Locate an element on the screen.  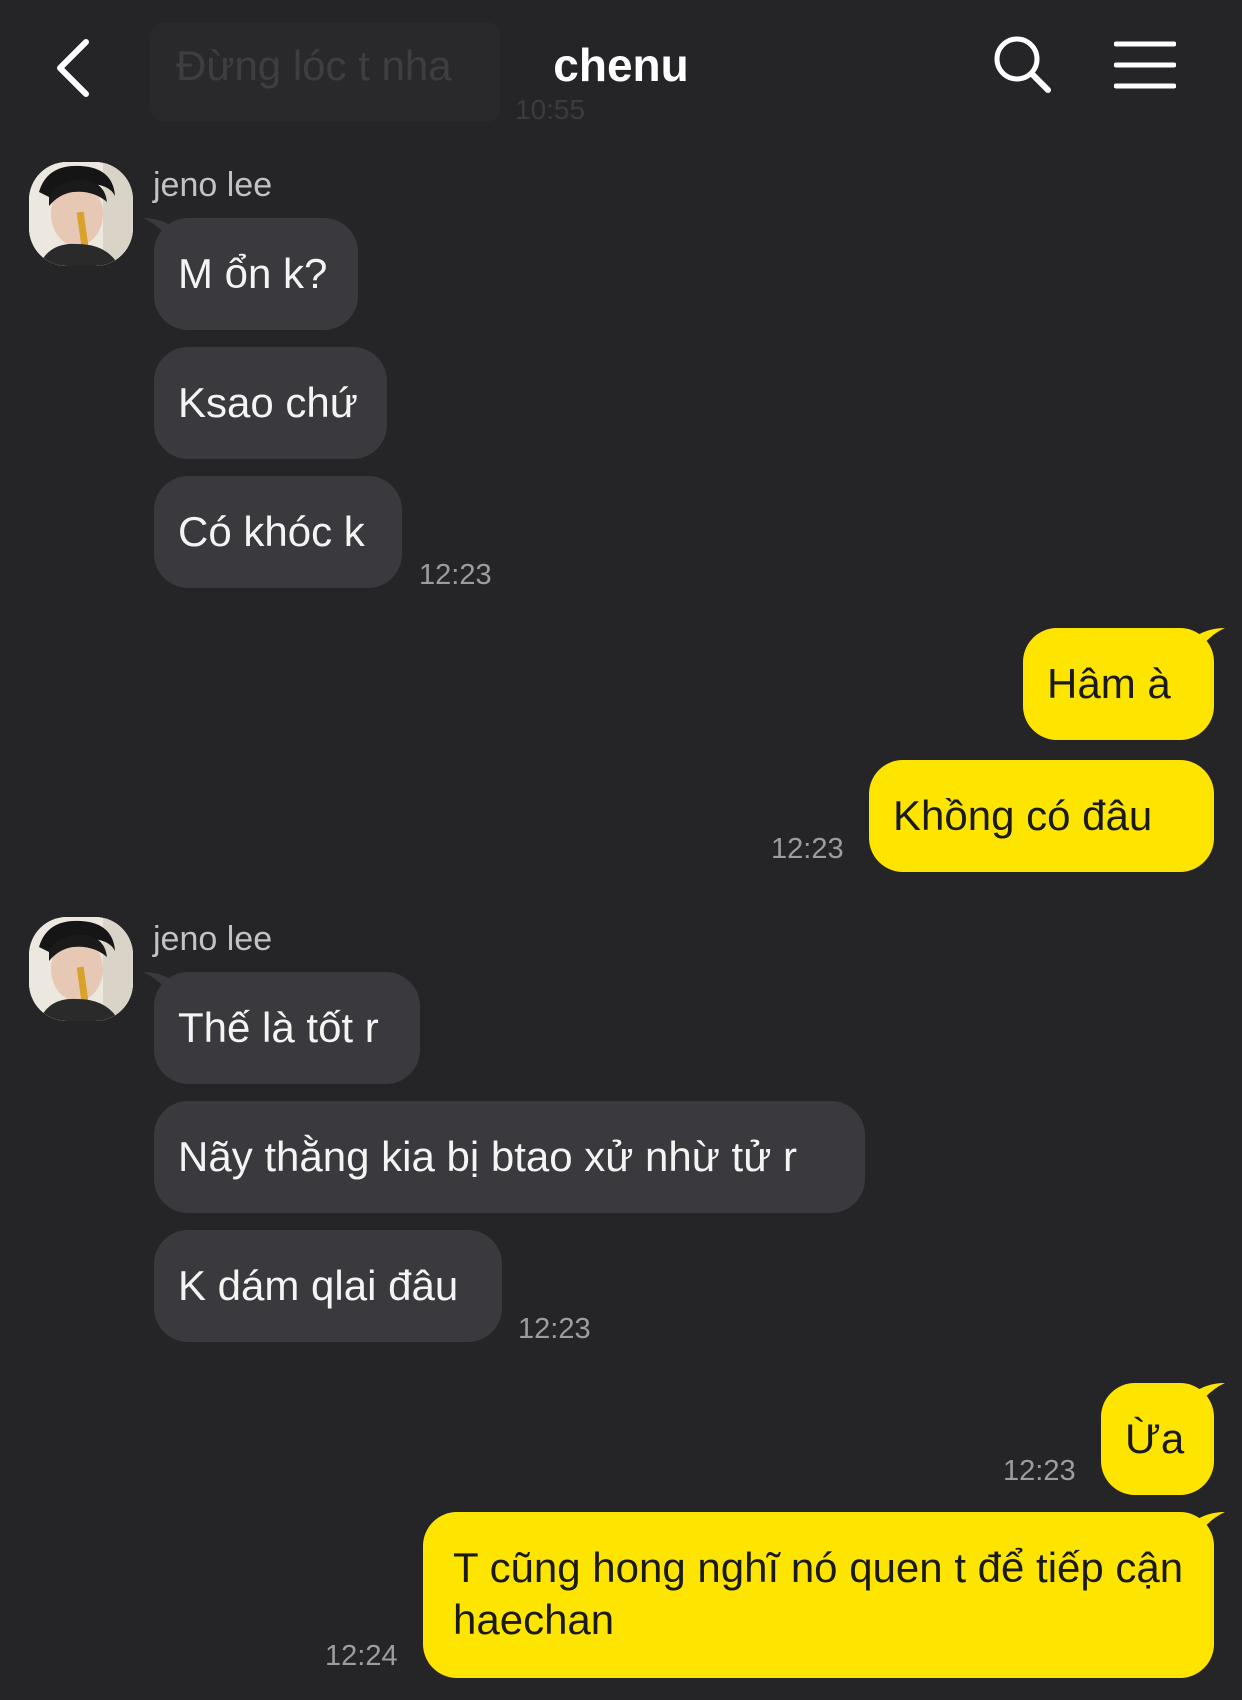
menu-icon is located at coordinates (1145, 65).